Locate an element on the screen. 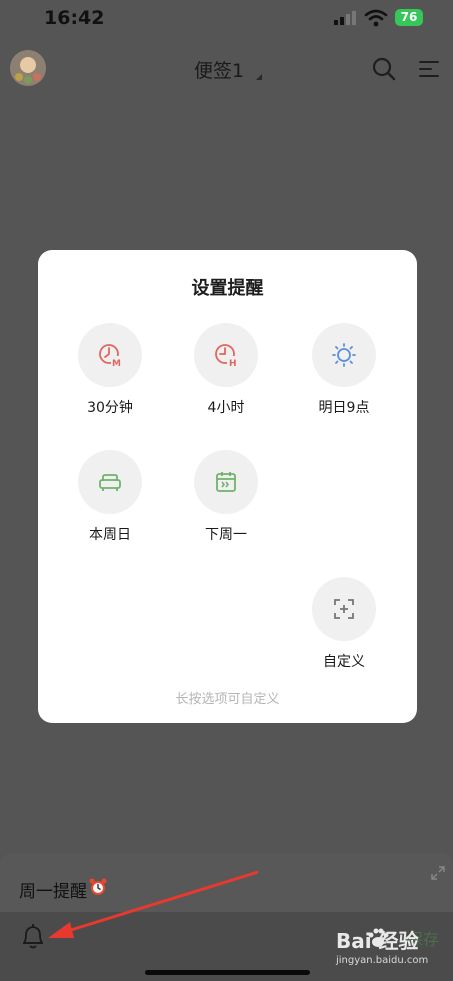 The width and height of the screenshot is (453, 981). option-this-sunday: 本周日 is located at coordinates (110, 500).